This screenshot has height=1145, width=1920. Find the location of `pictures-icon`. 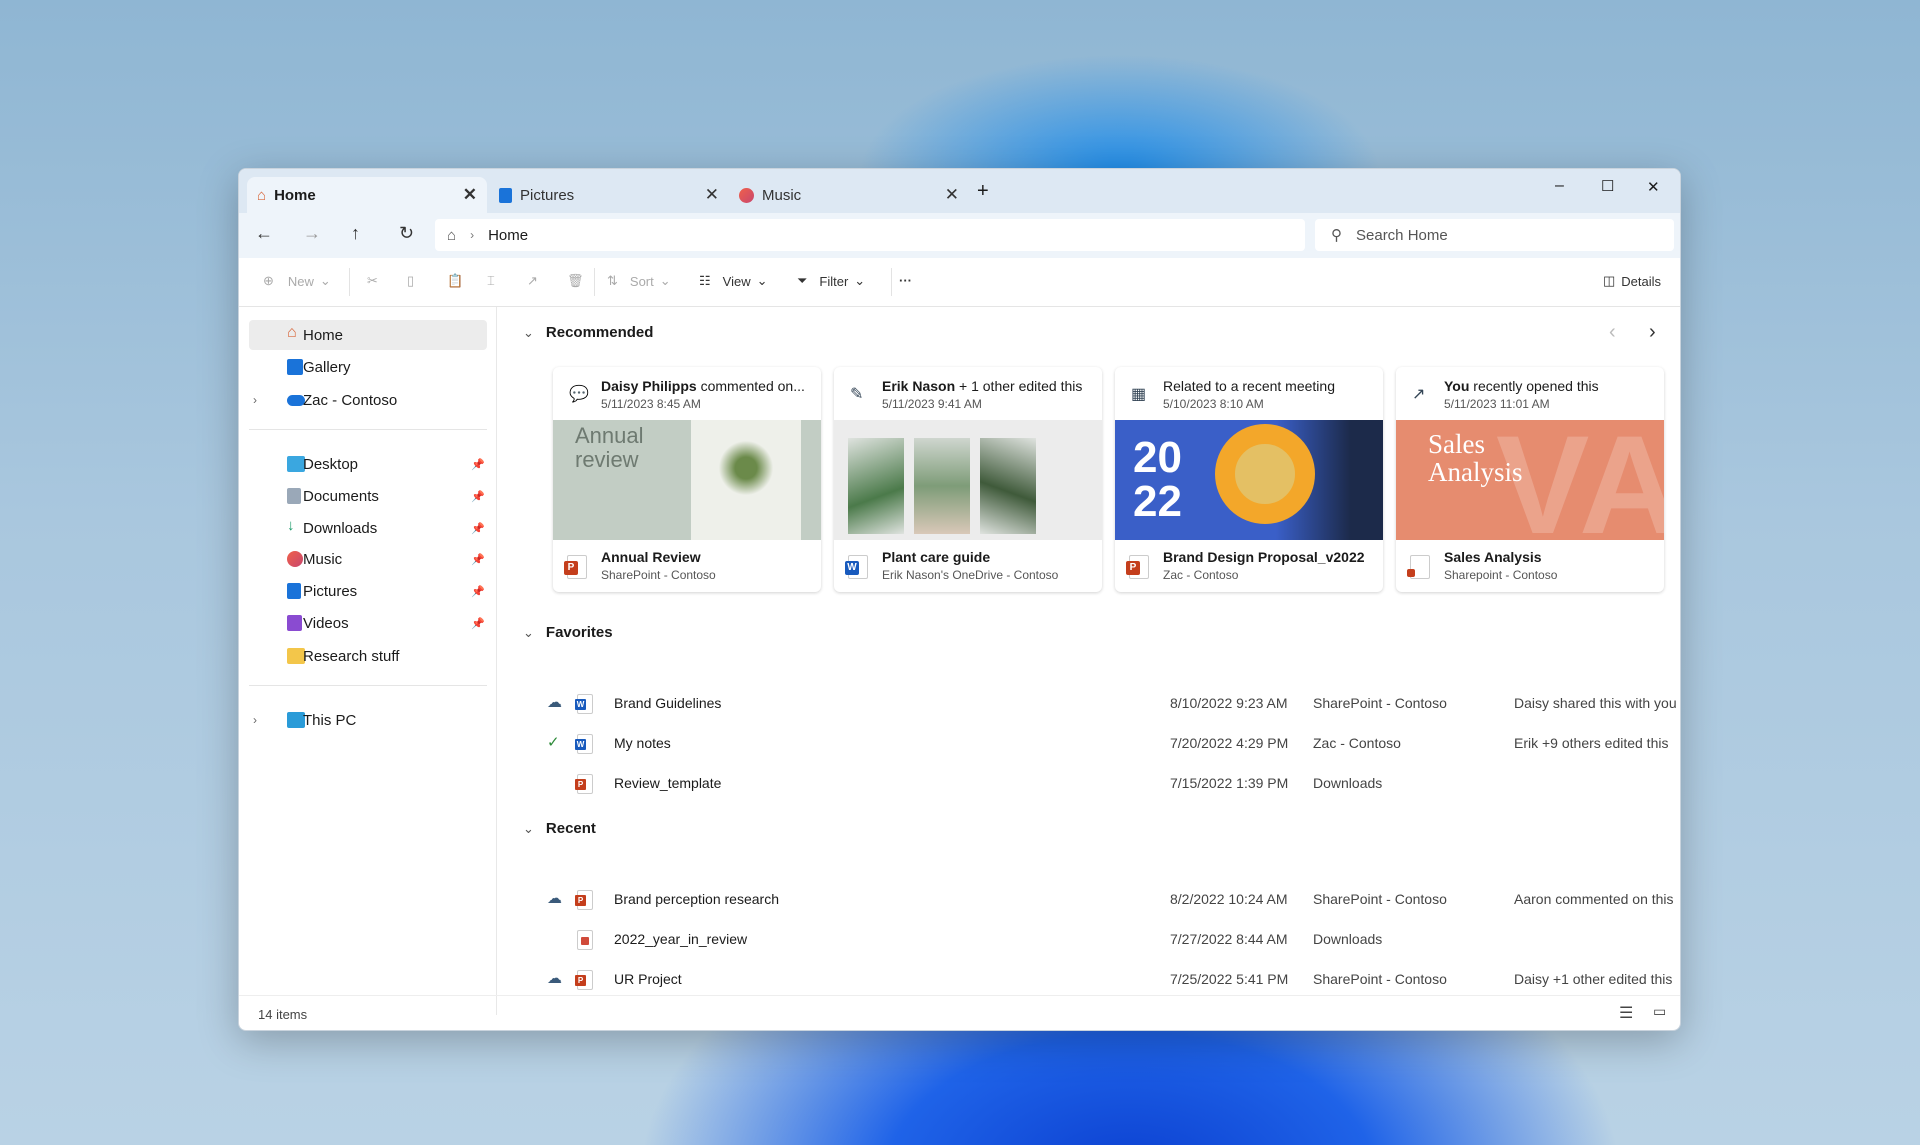

pictures-icon is located at coordinates (294, 591).